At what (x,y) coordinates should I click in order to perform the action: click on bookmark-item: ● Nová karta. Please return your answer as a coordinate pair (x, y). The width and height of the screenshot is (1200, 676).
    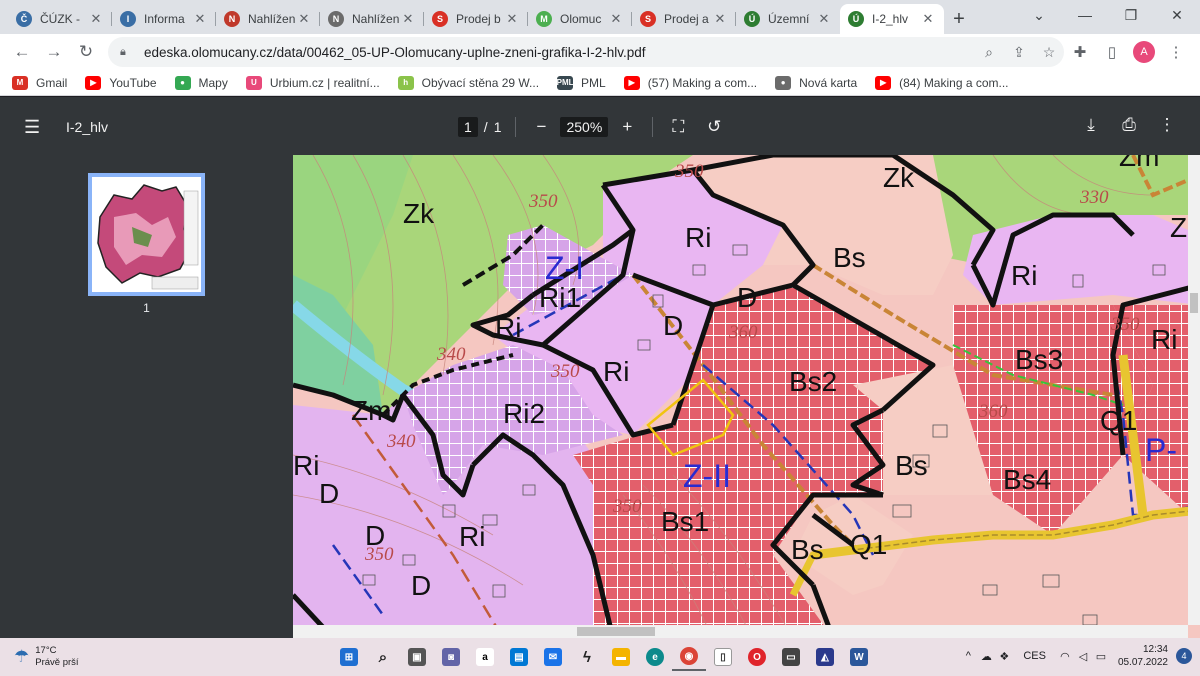
    Looking at the image, I should click on (816, 82).